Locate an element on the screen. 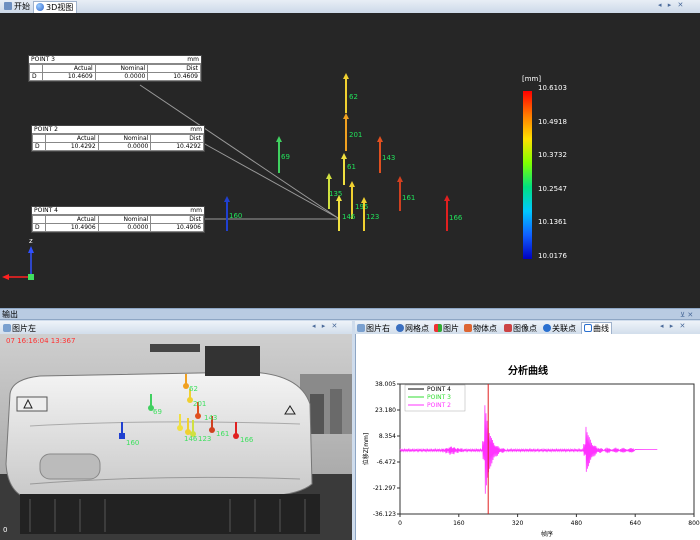 This screenshot has height=540, width=700. tab-image-points: 图像点 is located at coordinates (520, 328).